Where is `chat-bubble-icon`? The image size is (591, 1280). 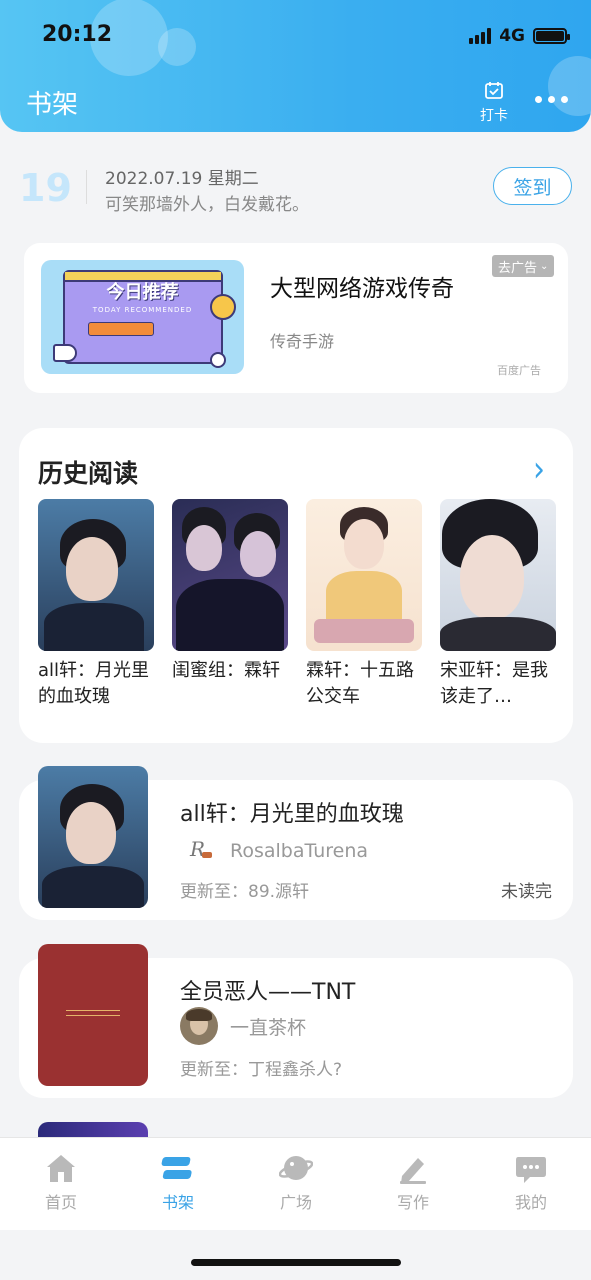 chat-bubble-icon is located at coordinates (531, 1168).